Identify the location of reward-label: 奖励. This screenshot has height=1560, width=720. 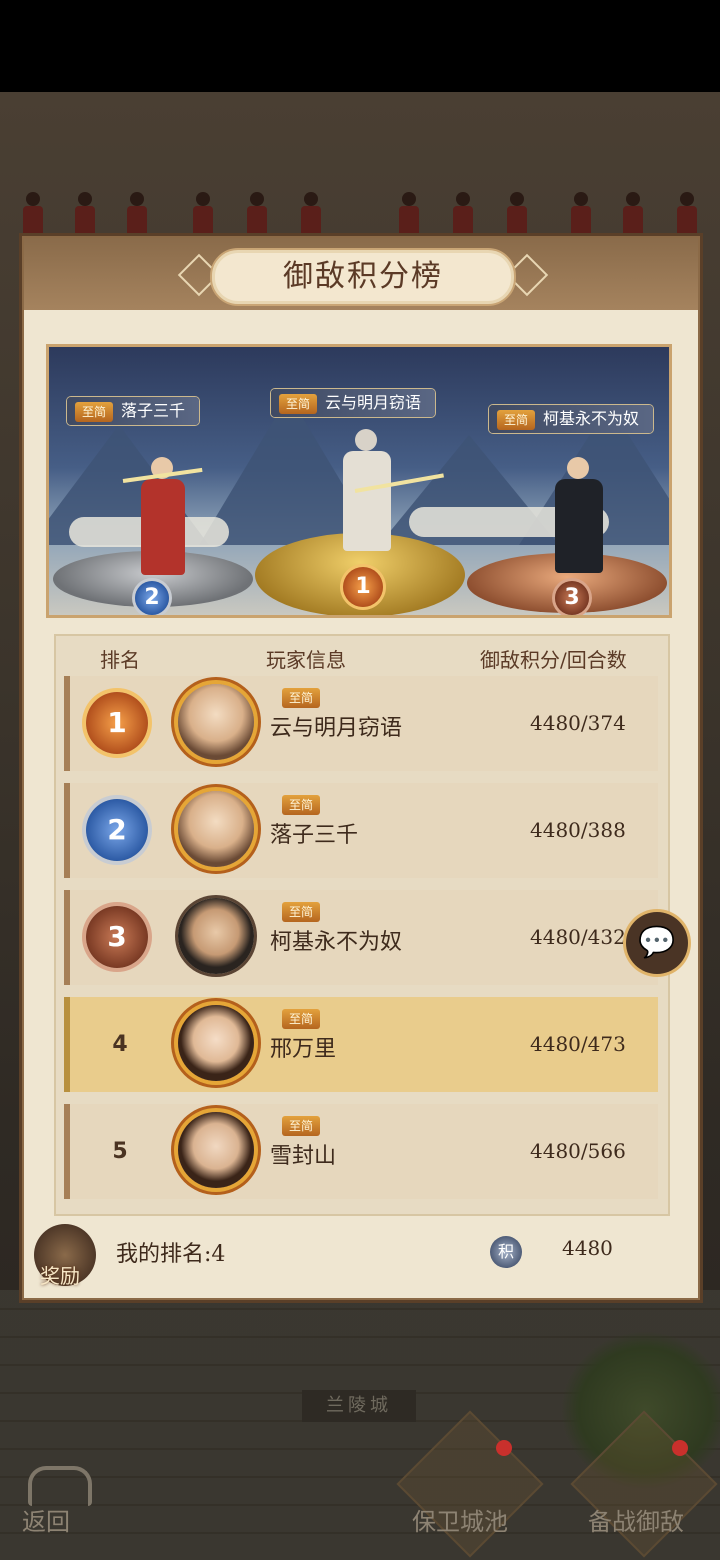
(60, 1274).